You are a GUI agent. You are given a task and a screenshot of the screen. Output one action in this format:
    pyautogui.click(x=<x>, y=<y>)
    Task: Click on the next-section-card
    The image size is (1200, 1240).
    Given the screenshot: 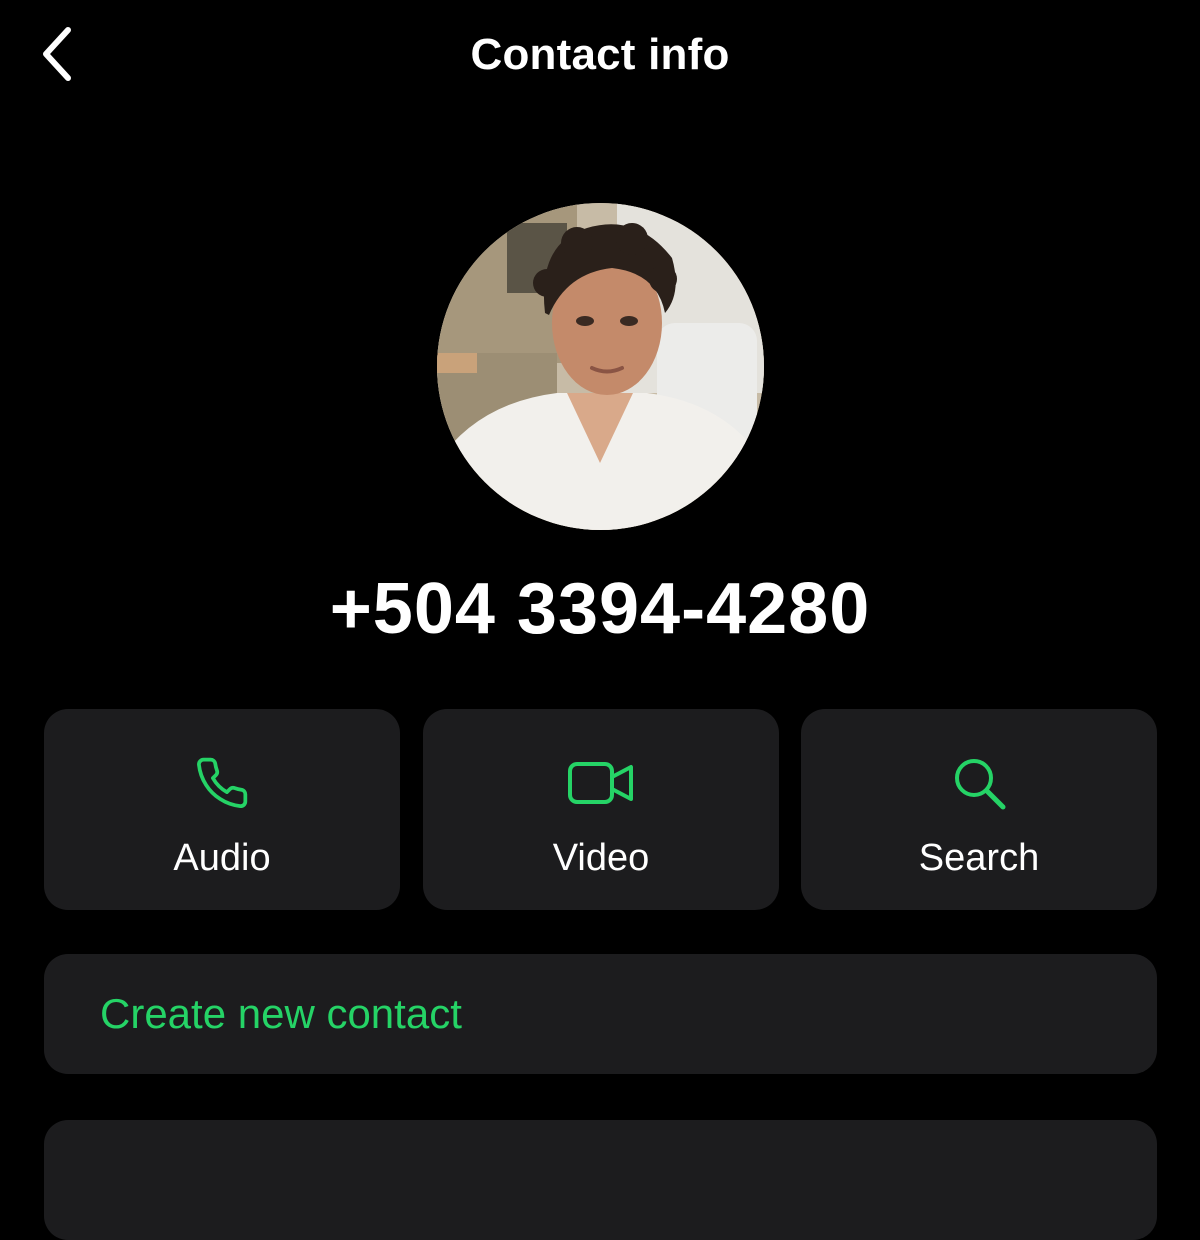 What is the action you would take?
    pyautogui.click(x=600, y=1180)
    